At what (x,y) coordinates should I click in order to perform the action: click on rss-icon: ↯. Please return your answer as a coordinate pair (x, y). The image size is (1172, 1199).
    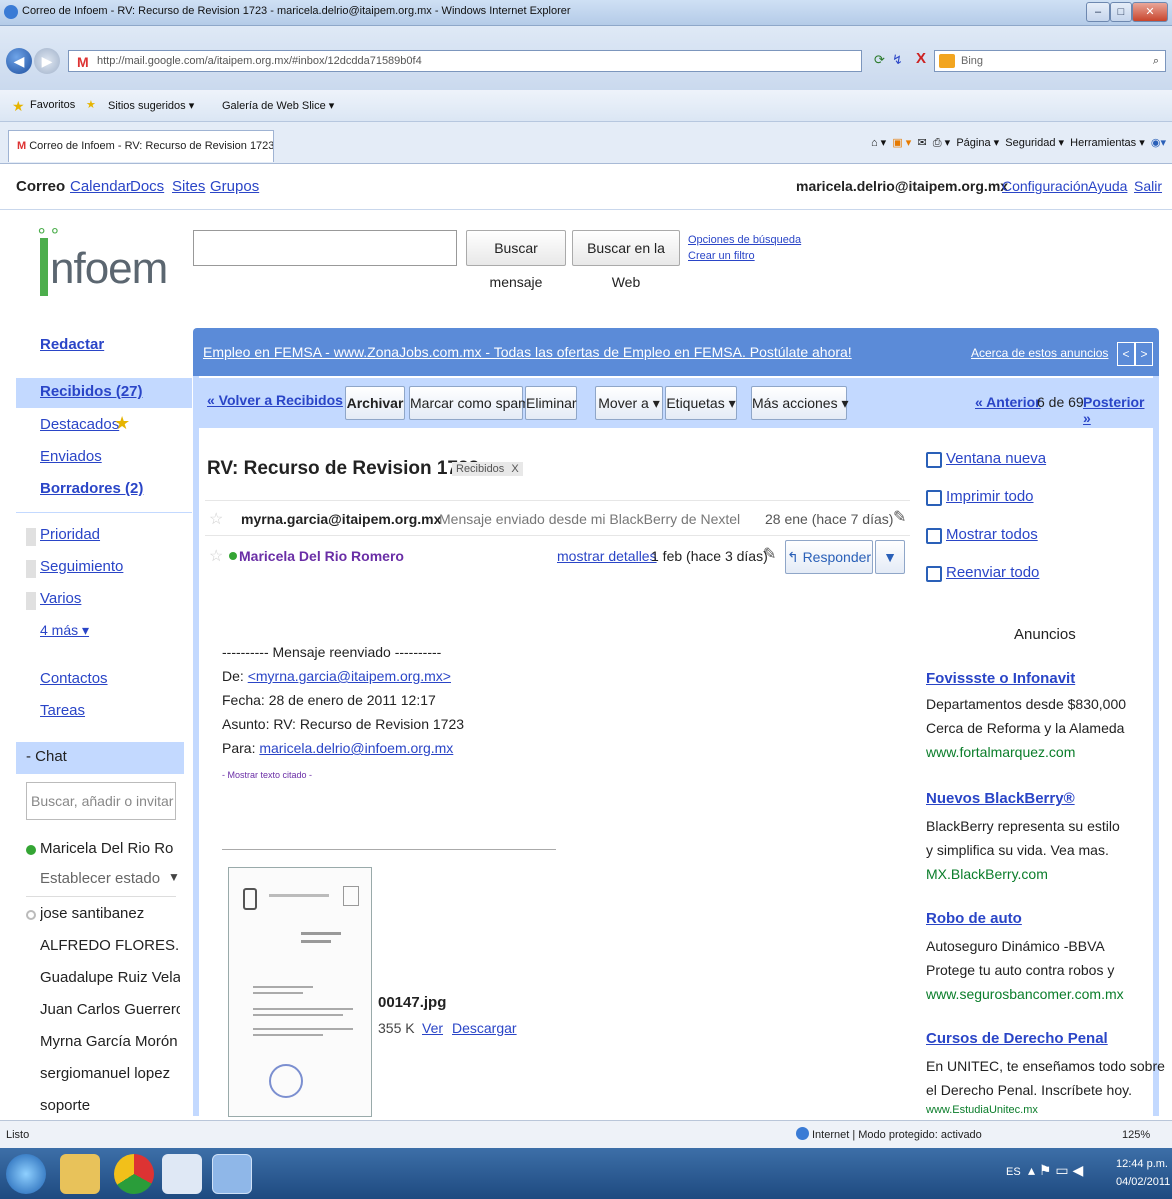
    Looking at the image, I should click on (897, 60).